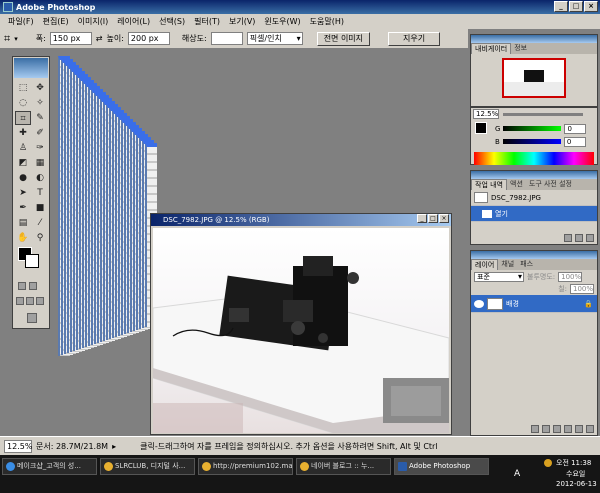 Image resolution: width=600 pixels, height=493 pixels. What do you see at coordinates (576, 6) in the screenshot?
I see `maximize-button: □` at bounding box center [576, 6].